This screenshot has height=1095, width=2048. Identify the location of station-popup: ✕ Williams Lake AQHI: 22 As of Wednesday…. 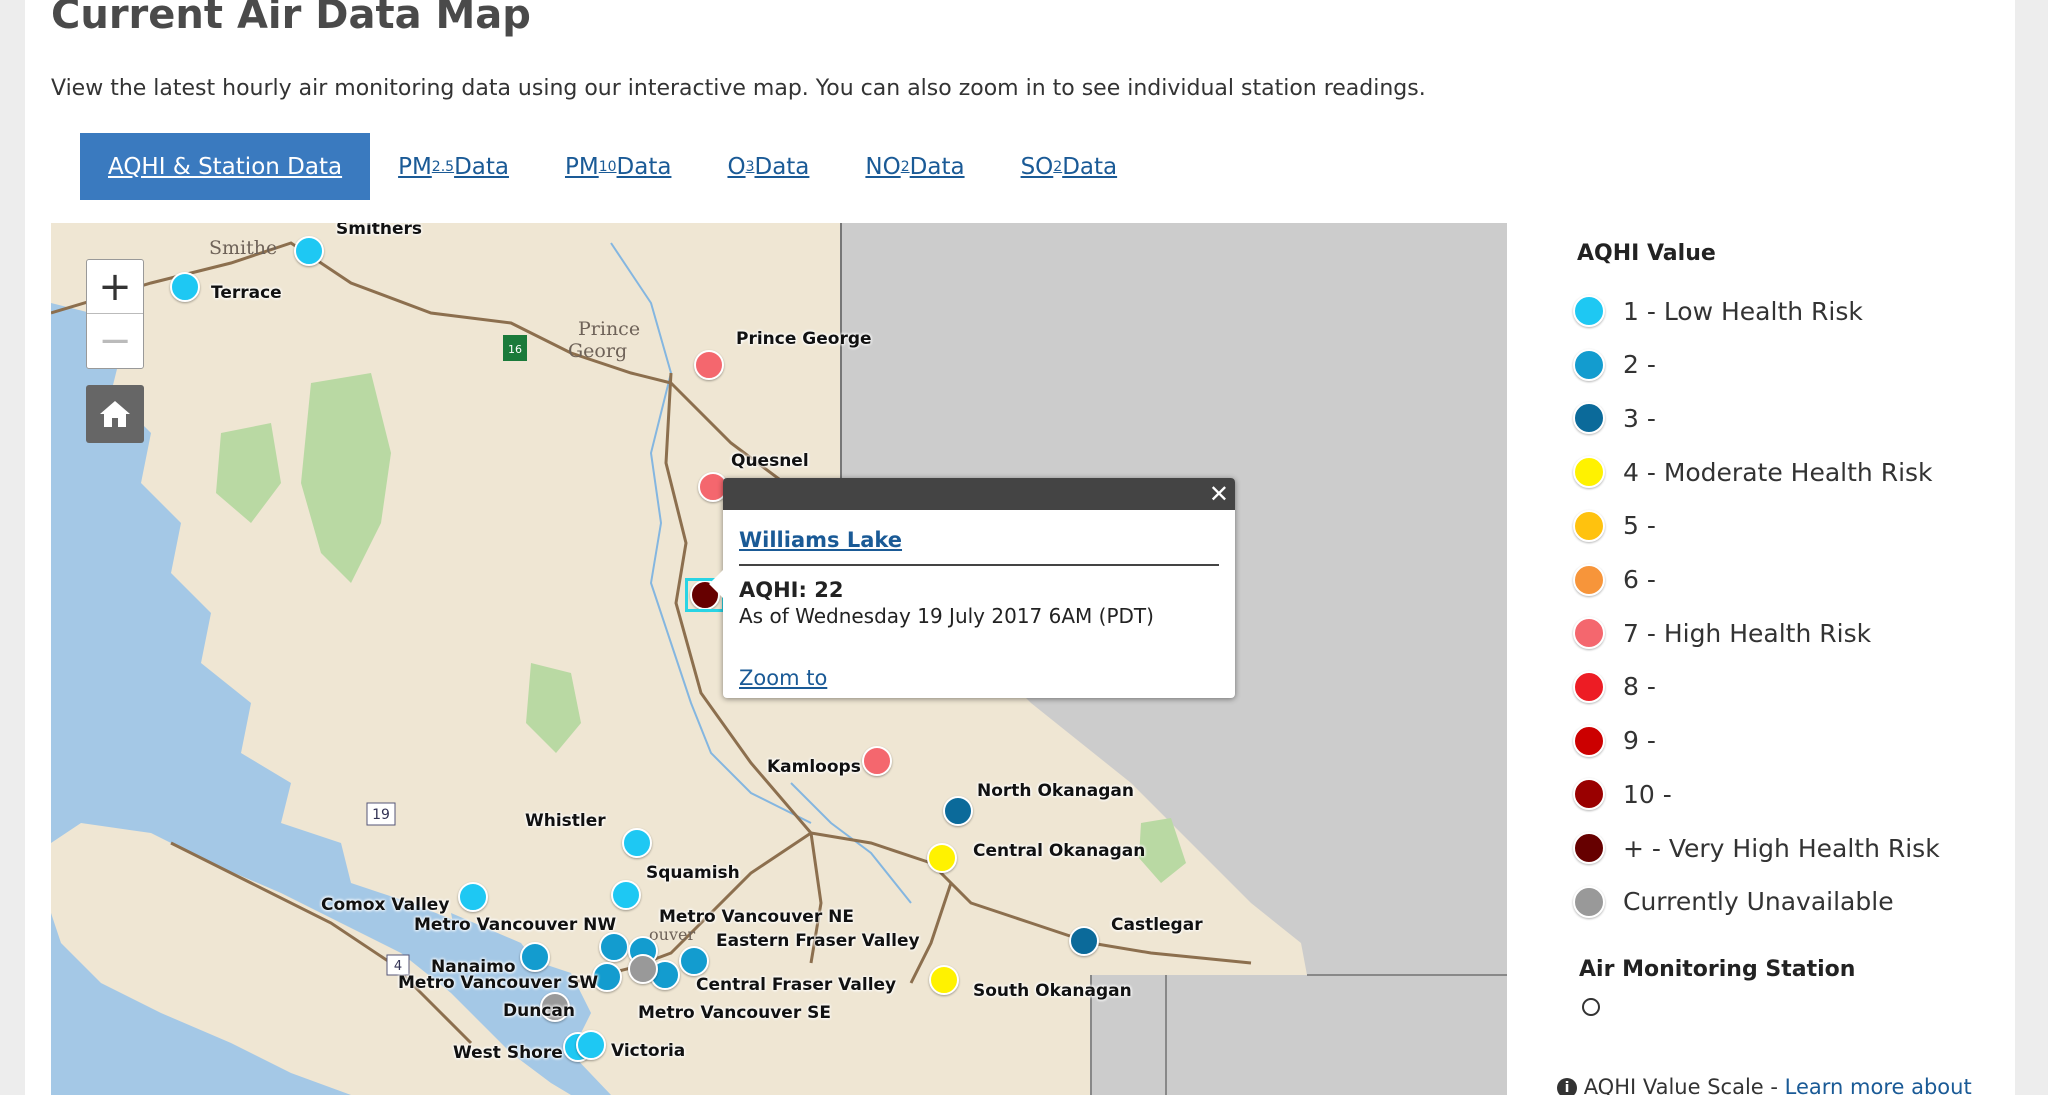
(972, 588).